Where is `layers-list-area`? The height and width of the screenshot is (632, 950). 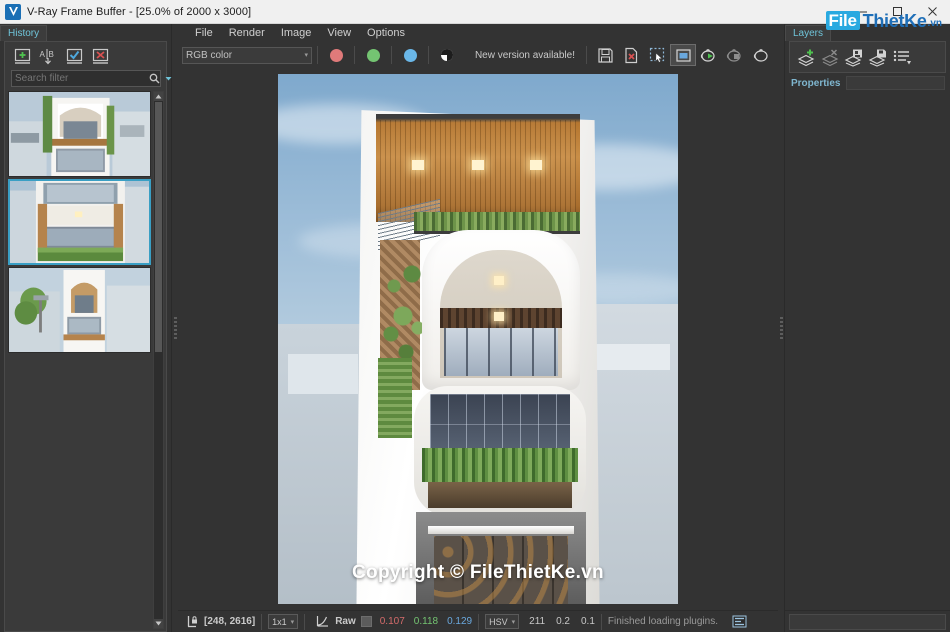
layers-list-area is located at coordinates (867, 350).